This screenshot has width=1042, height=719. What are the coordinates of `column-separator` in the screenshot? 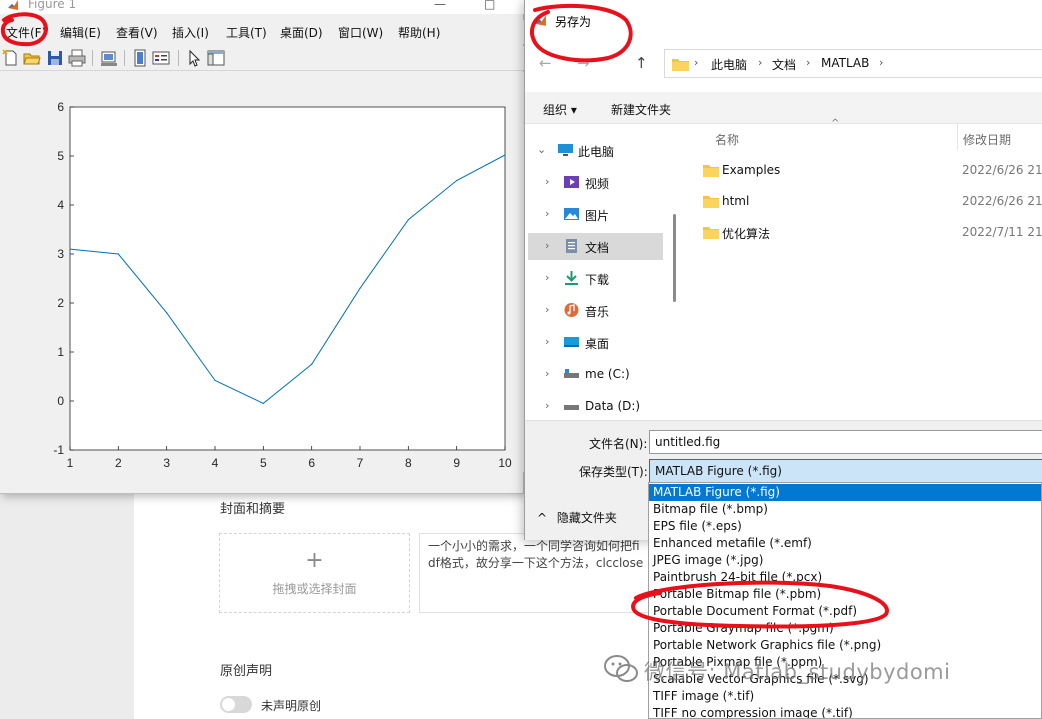 It's located at (957, 137).